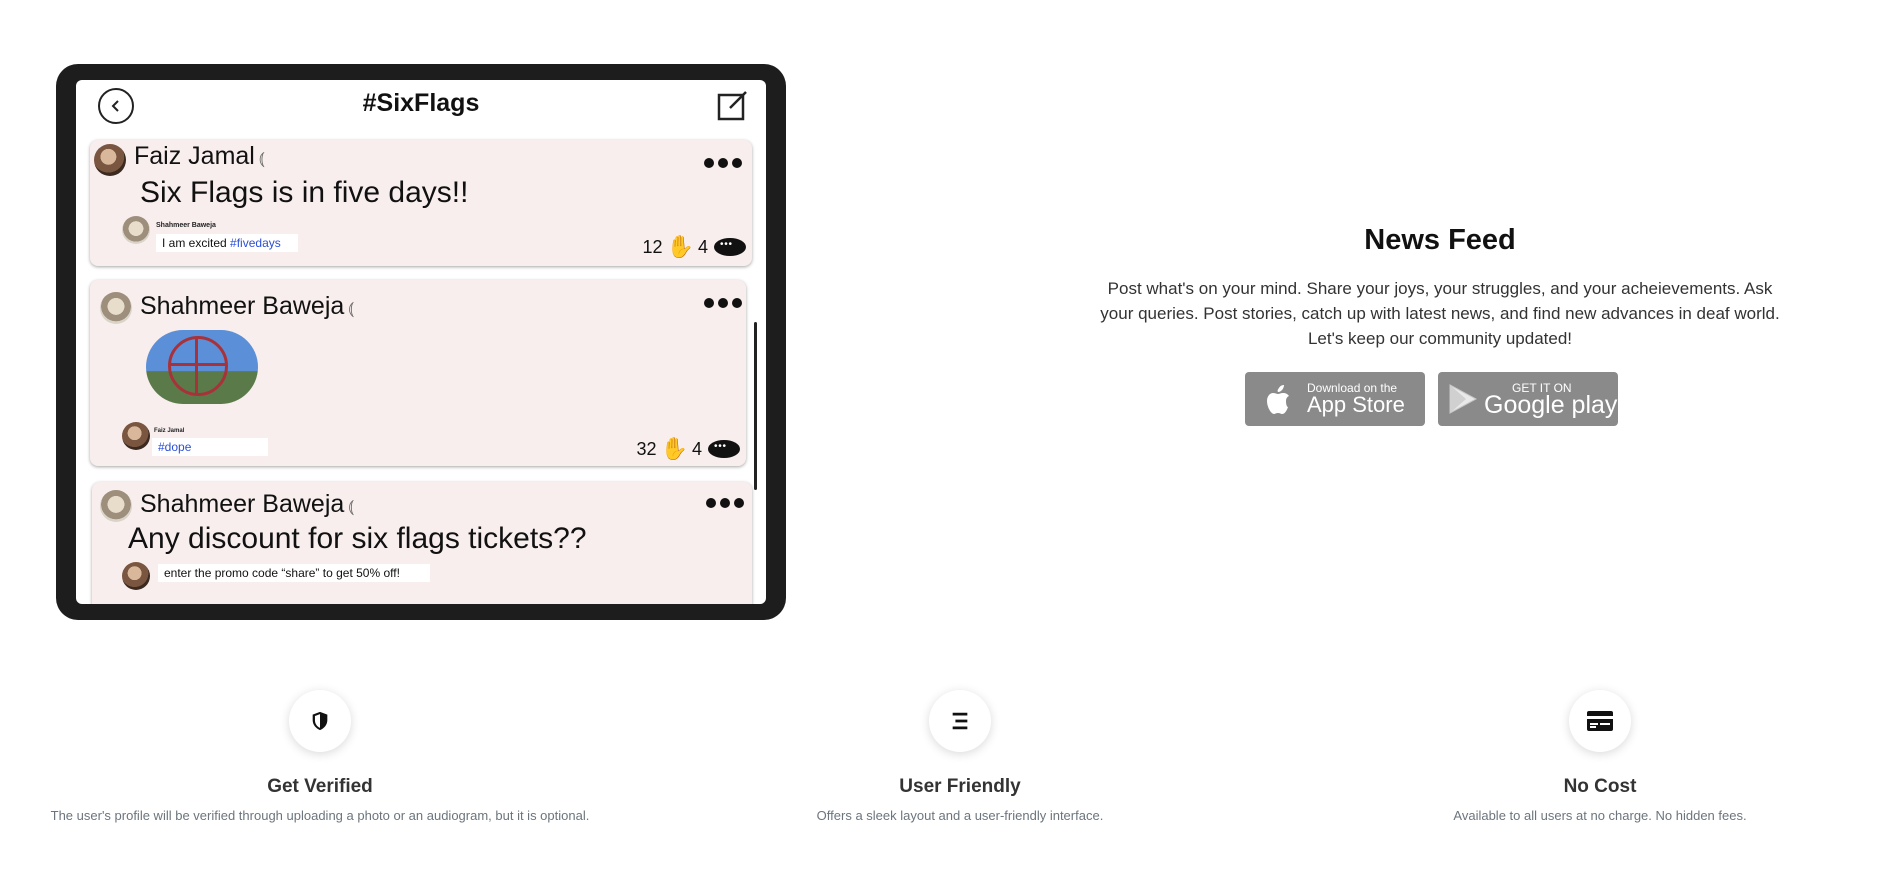  What do you see at coordinates (1600, 721) in the screenshot?
I see `card-icon` at bounding box center [1600, 721].